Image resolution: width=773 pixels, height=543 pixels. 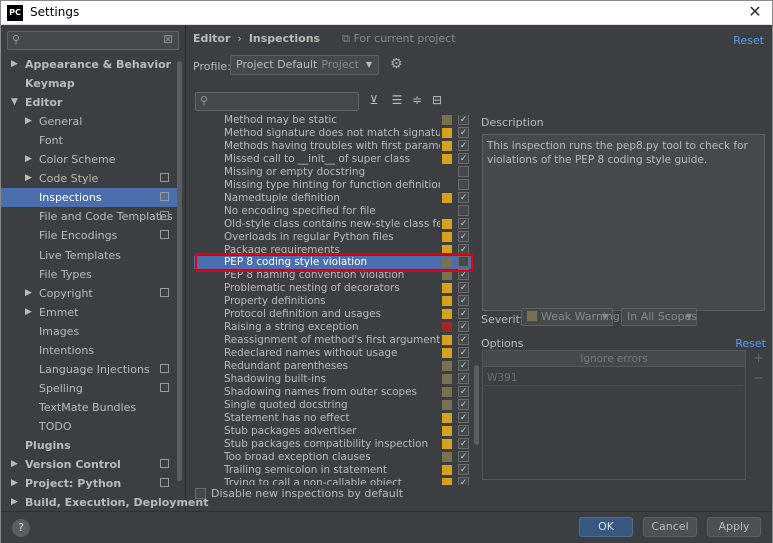 What do you see at coordinates (333, 470) in the screenshot?
I see `inspection-row: Trailing semicolon in statement ✓` at bounding box center [333, 470].